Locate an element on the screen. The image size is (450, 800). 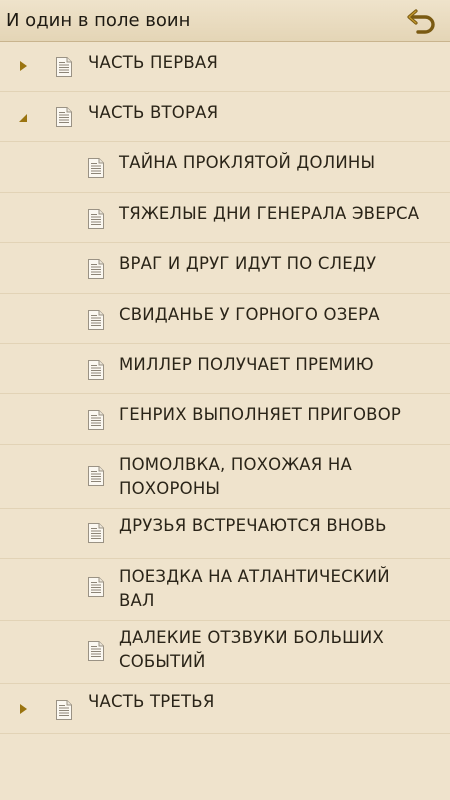
toc-chapter: МИЛЛЕР ПОЛУЧАЕТ ПРЕМИЮ is located at coordinates (225, 369).